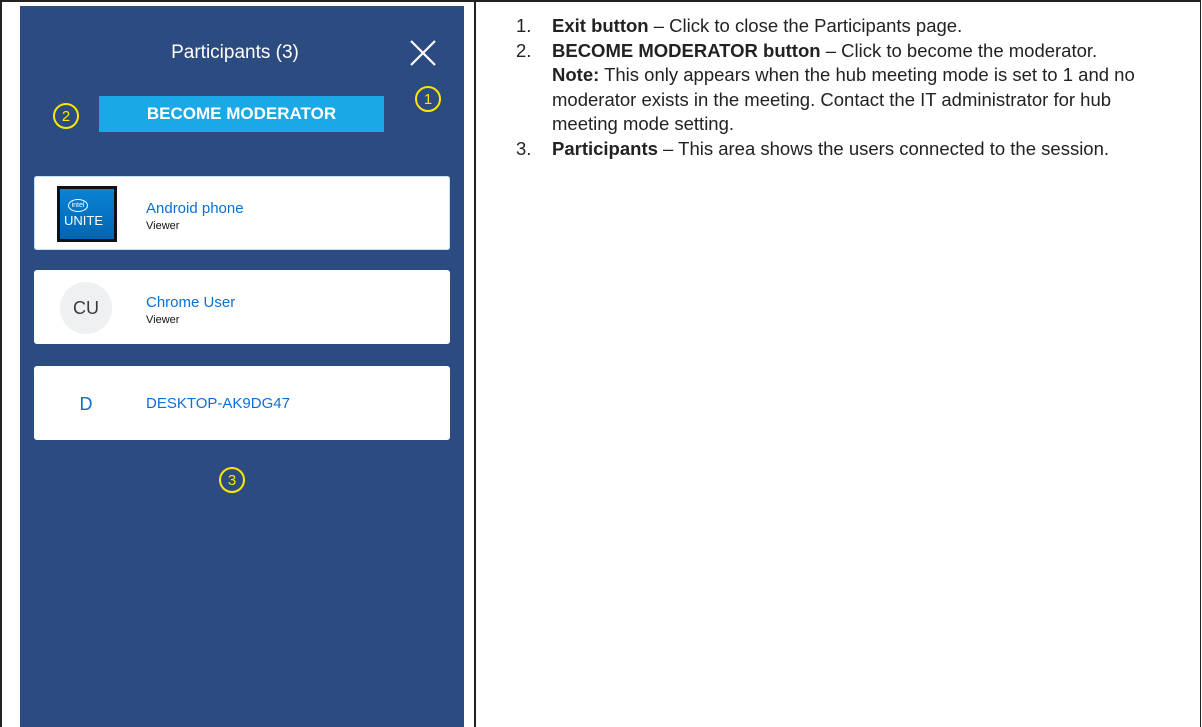  I want to click on intel-unite-logo: intel UNITE, so click(87, 214).